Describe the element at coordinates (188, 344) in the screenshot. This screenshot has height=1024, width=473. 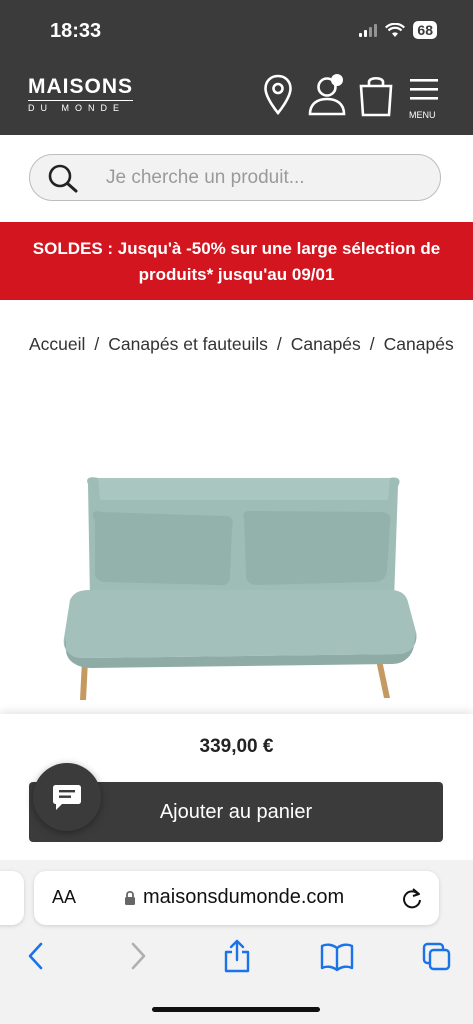
I see `breadcrumb-item-sofas-armchairs: Canapés et fauteuils` at that location.